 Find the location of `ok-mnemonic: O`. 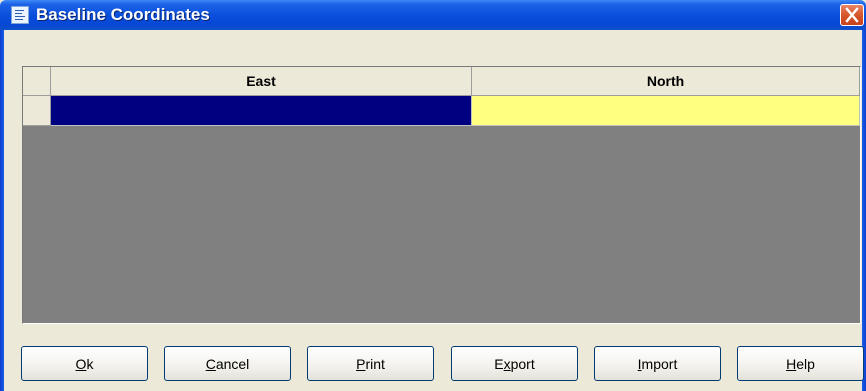

ok-mnemonic: O is located at coordinates (81, 364).